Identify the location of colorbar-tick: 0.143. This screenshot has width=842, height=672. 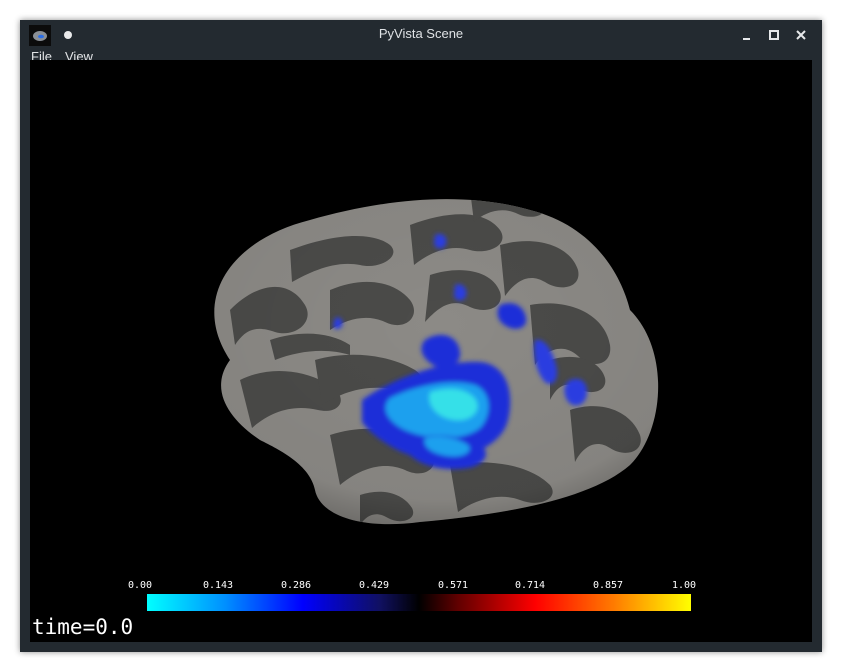
(218, 585).